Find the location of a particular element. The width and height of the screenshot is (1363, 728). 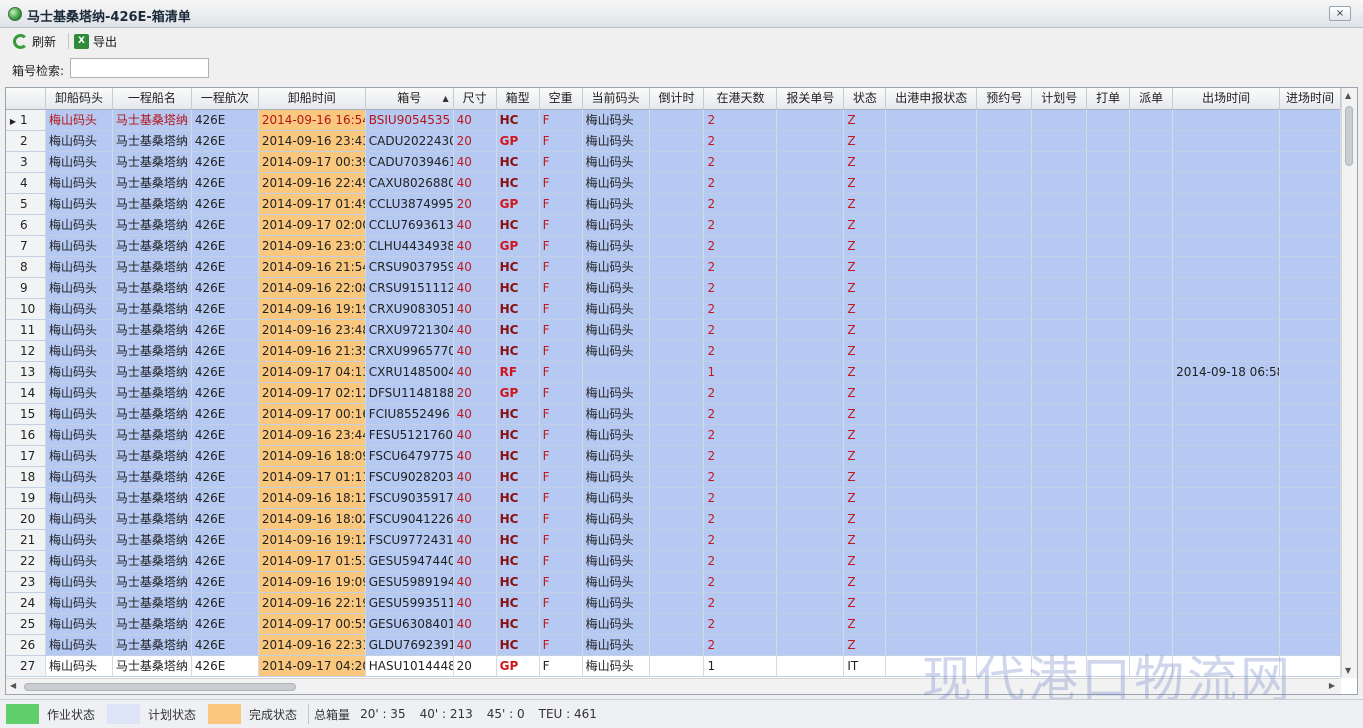

size-cell: 40 is located at coordinates (475, 477).